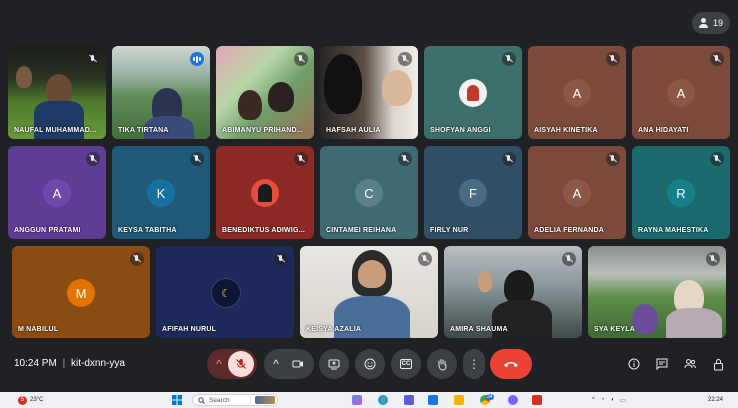  I want to click on taskbar-clock: 22:24, so click(715, 400).